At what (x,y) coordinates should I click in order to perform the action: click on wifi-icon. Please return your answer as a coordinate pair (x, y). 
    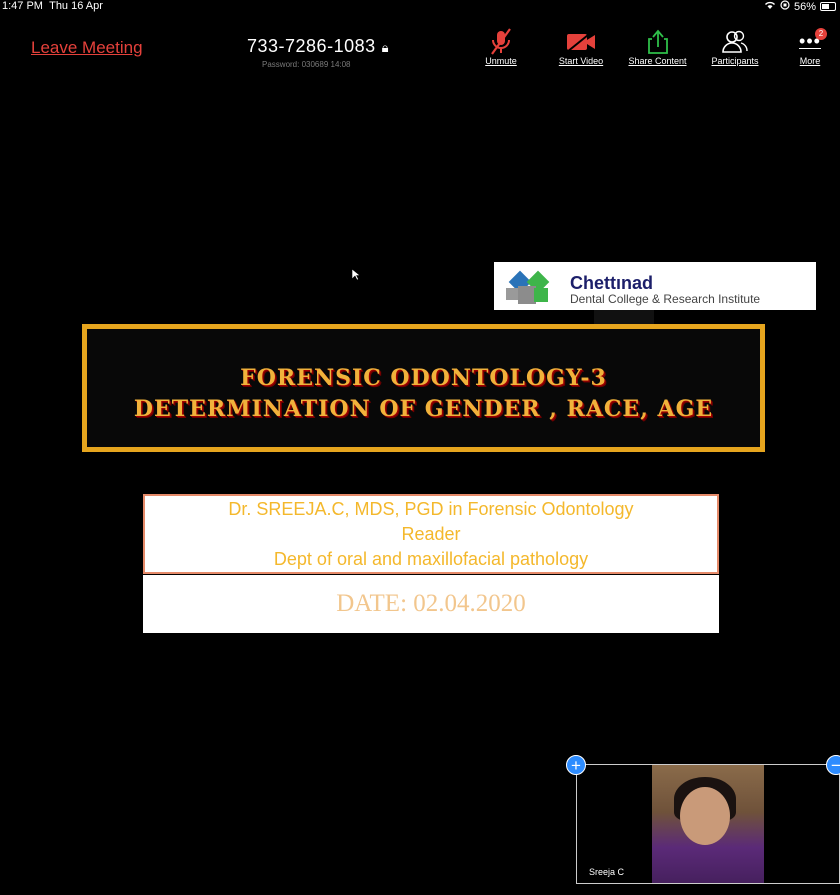
    Looking at the image, I should click on (770, 7).